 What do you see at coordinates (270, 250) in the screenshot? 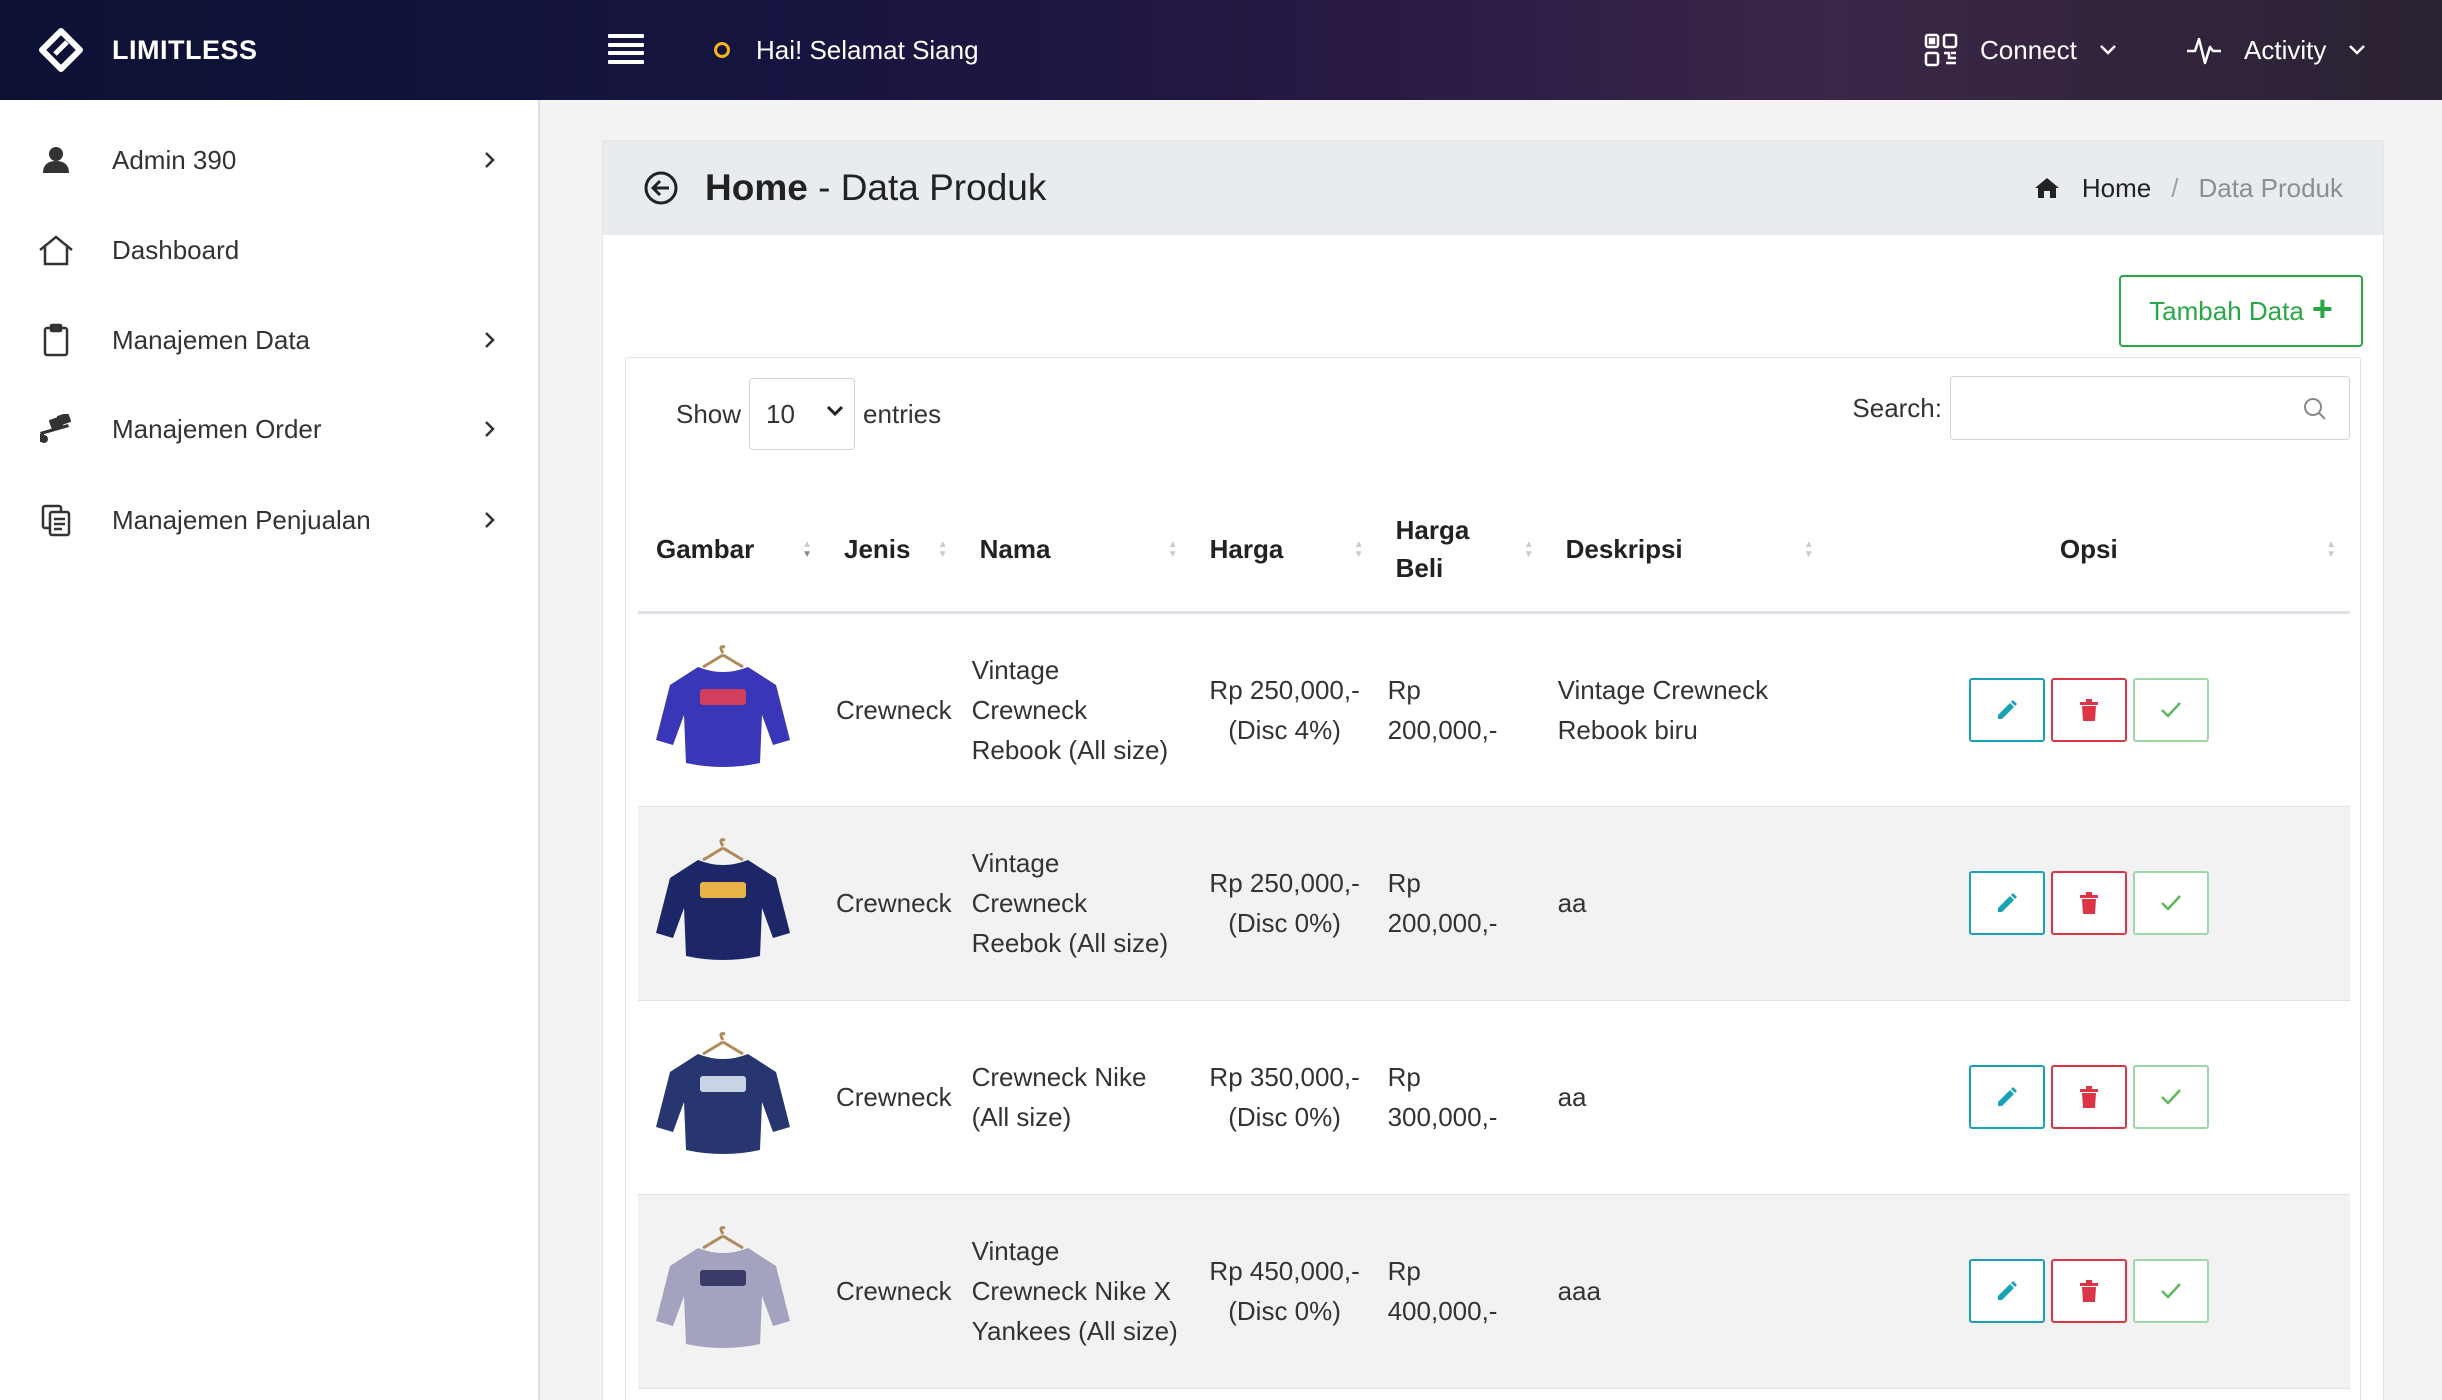
I see `sidebar-item-dashboard: Dashboard` at bounding box center [270, 250].